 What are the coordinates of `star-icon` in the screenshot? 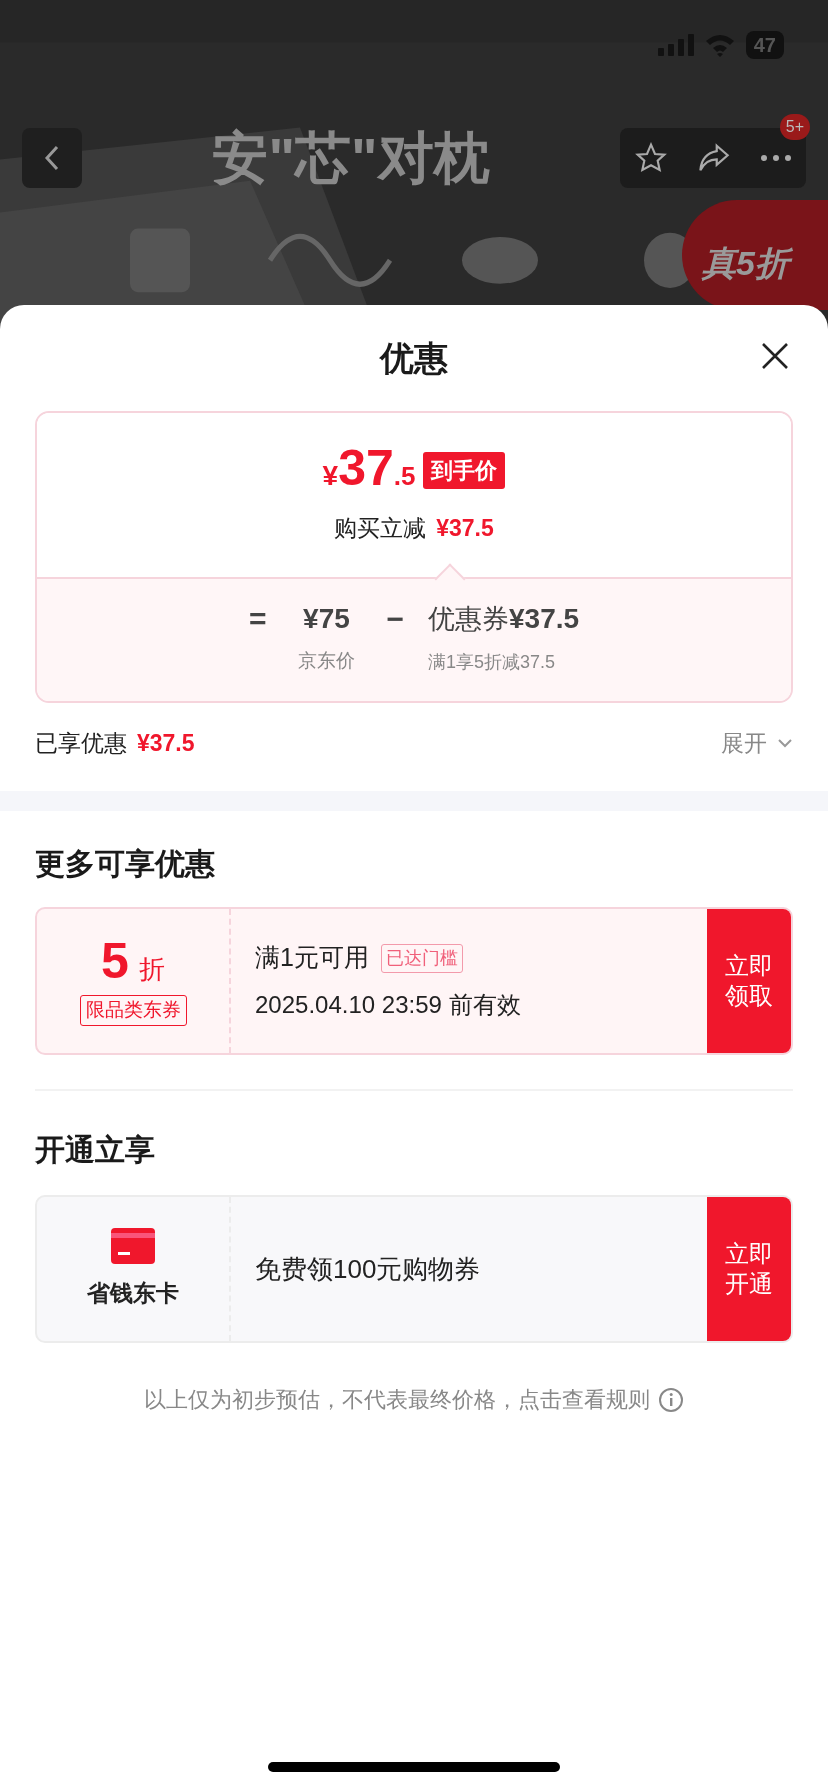 It's located at (651, 158).